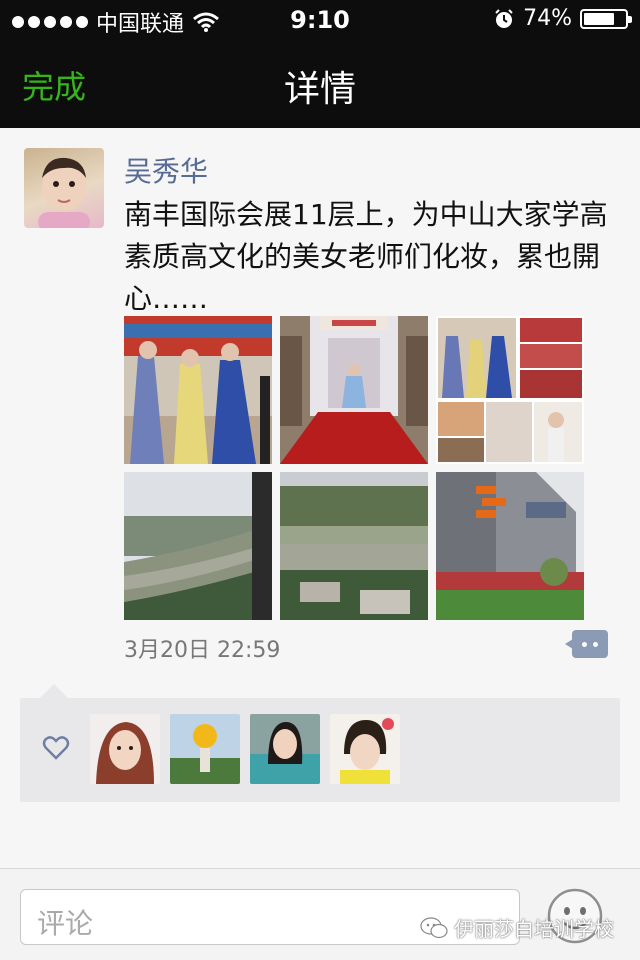 This screenshot has width=640, height=960. Describe the element at coordinates (56, 748) in the screenshot. I see `heart-outline-icon` at that location.